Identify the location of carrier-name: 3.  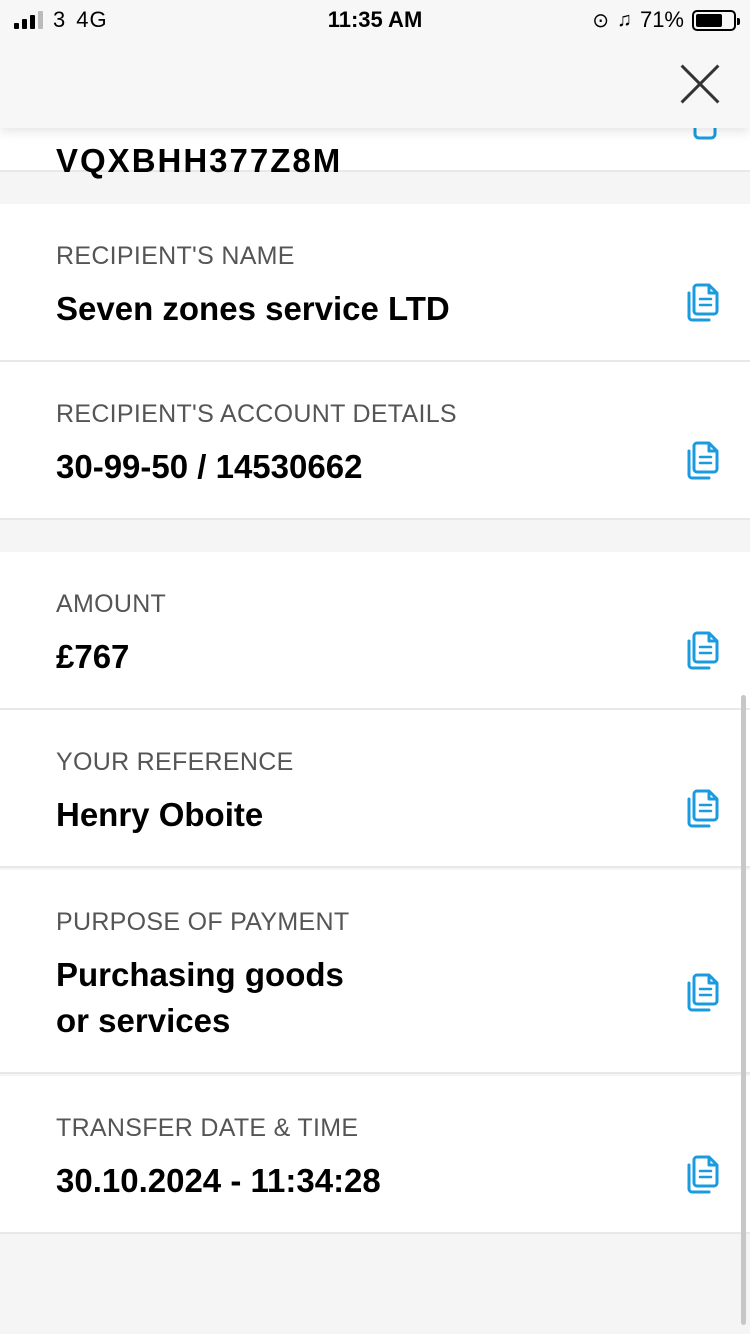
(60, 19).